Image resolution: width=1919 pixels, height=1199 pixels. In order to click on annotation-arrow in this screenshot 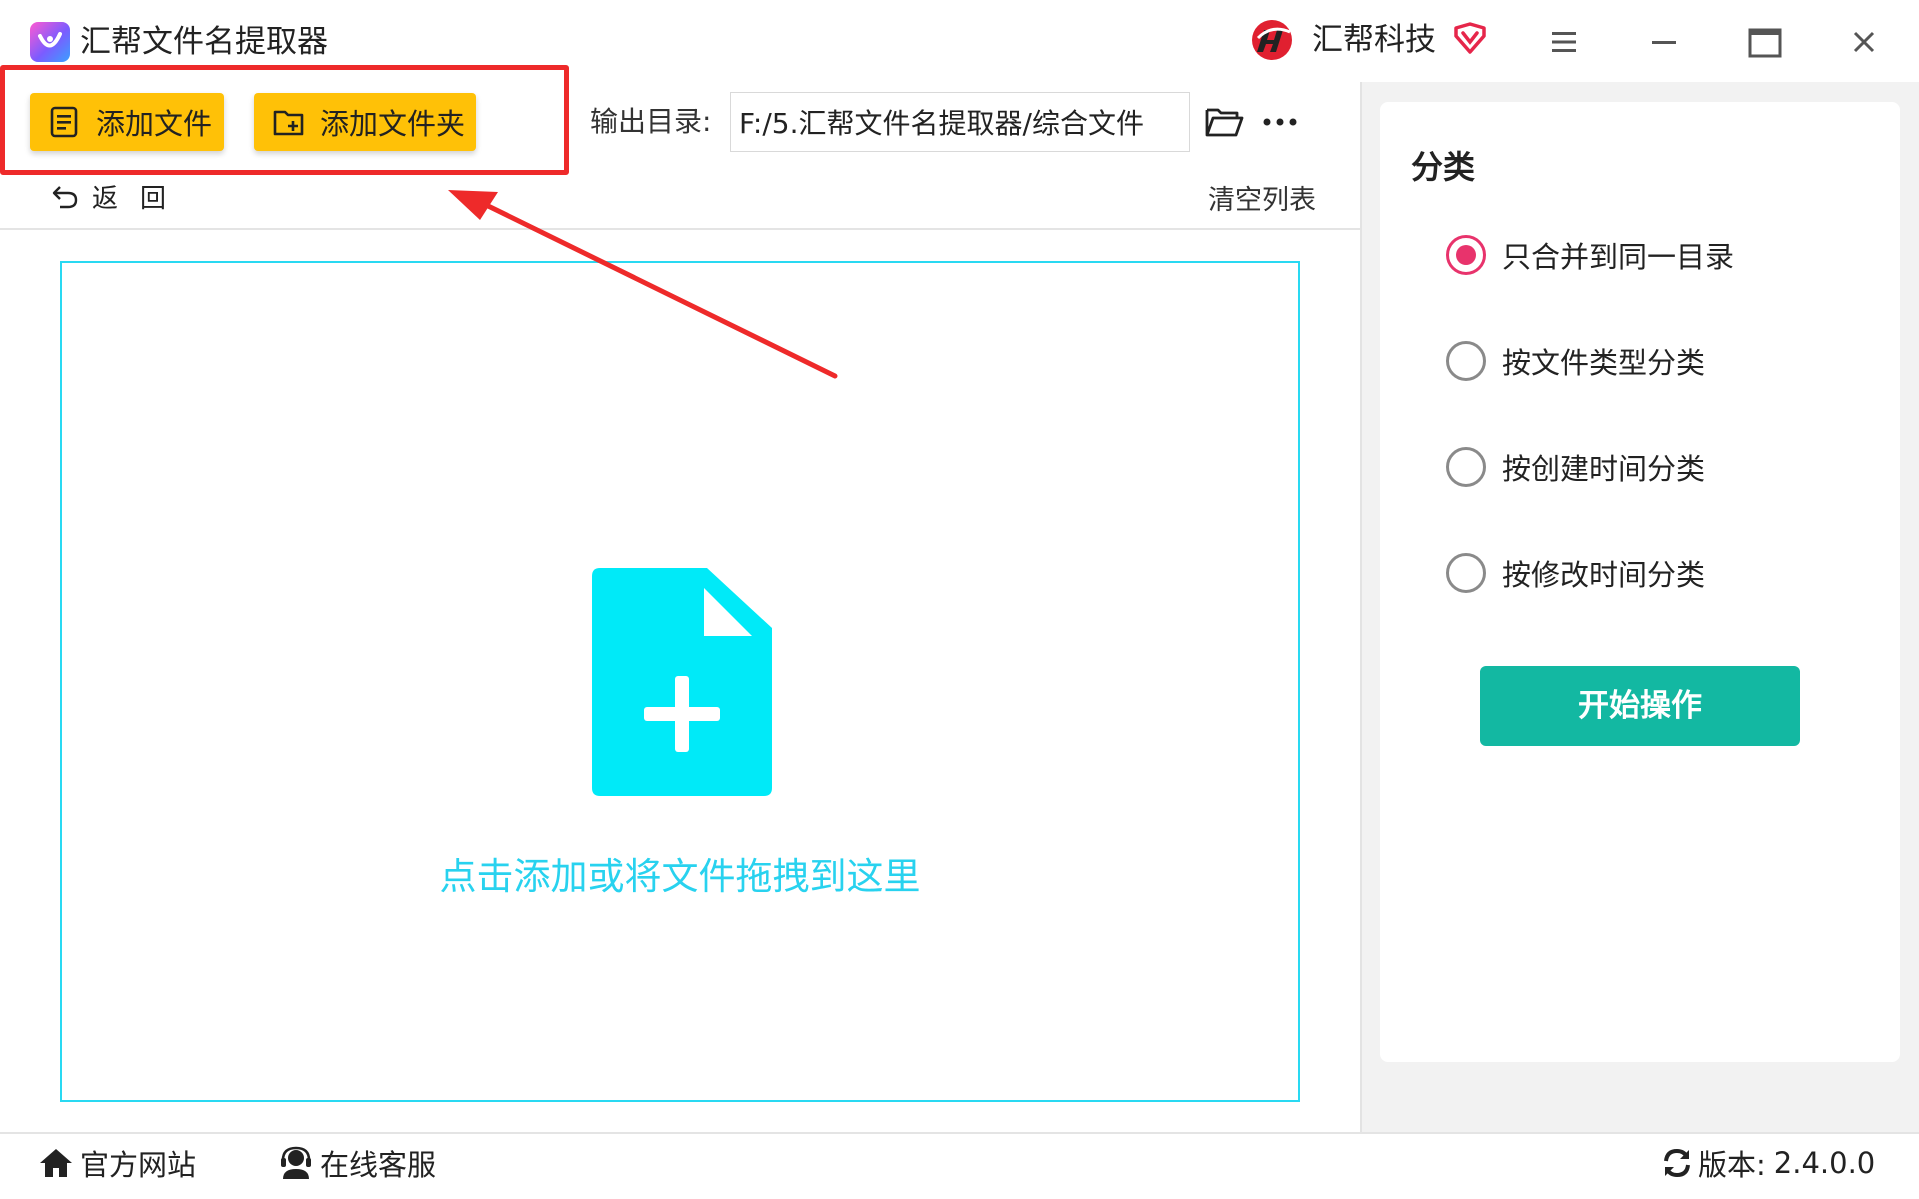, I will do `click(643, 284)`.